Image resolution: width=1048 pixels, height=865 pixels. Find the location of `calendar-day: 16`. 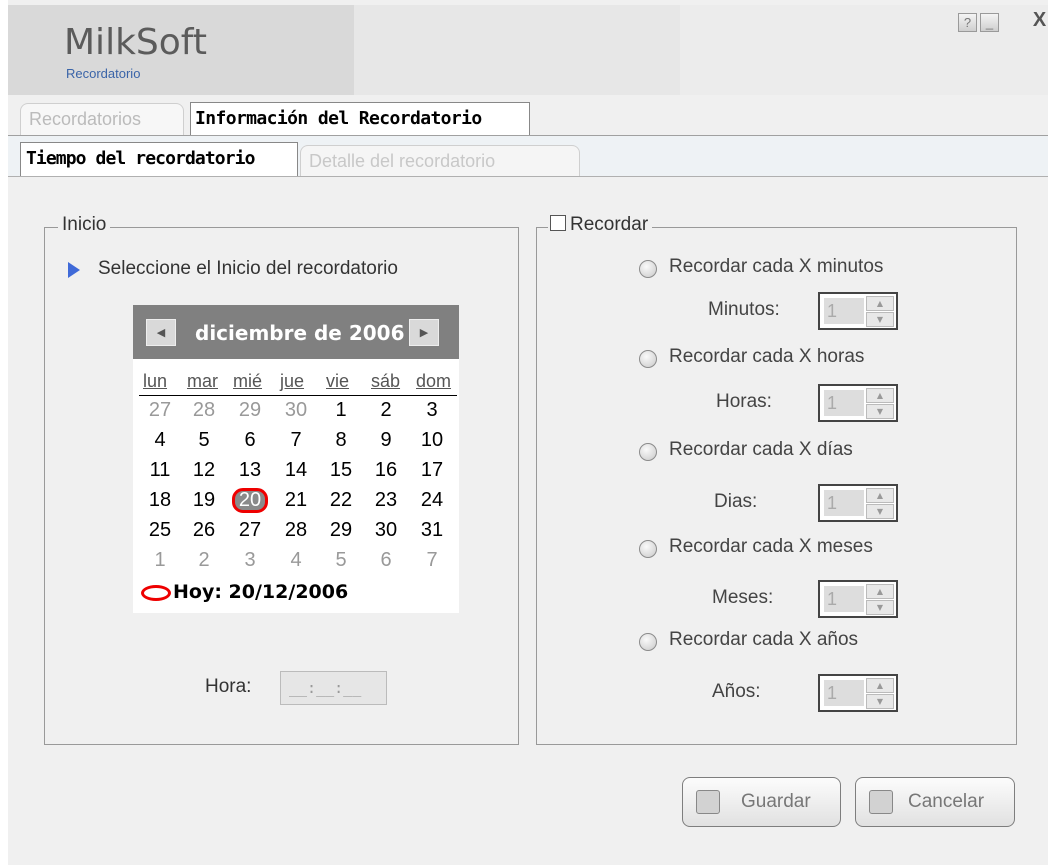

calendar-day: 16 is located at coordinates (386, 470).